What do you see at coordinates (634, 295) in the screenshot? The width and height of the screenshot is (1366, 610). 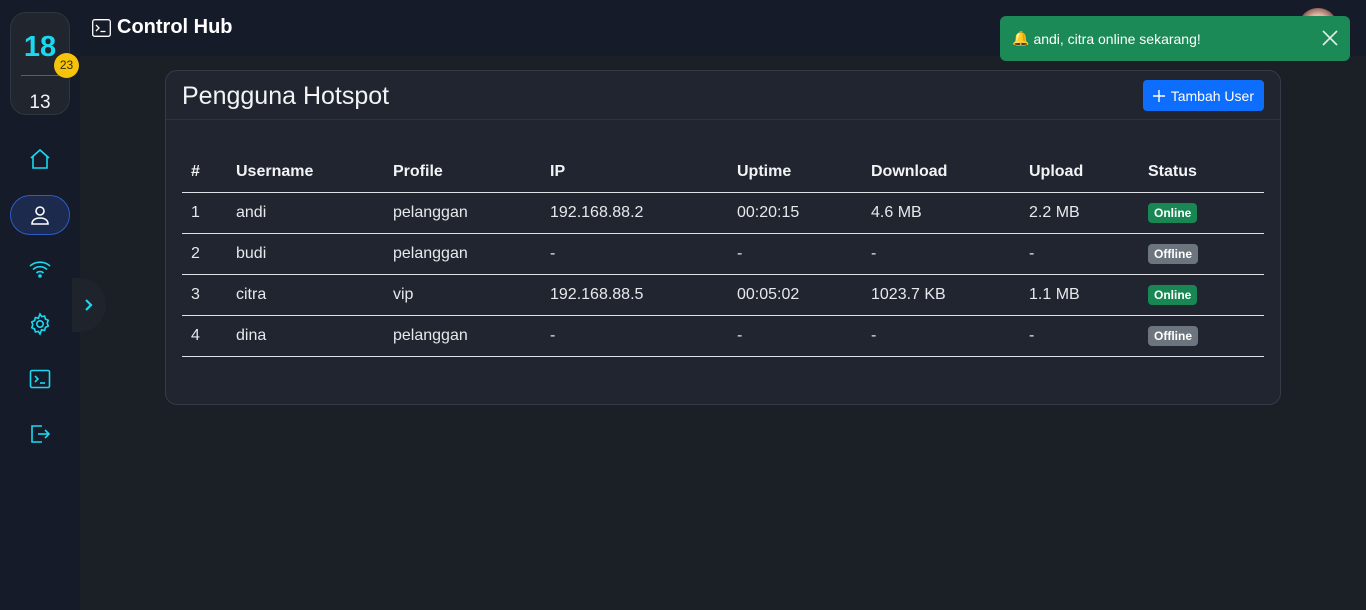 I see `cell-ip: 192.168.88.5` at bounding box center [634, 295].